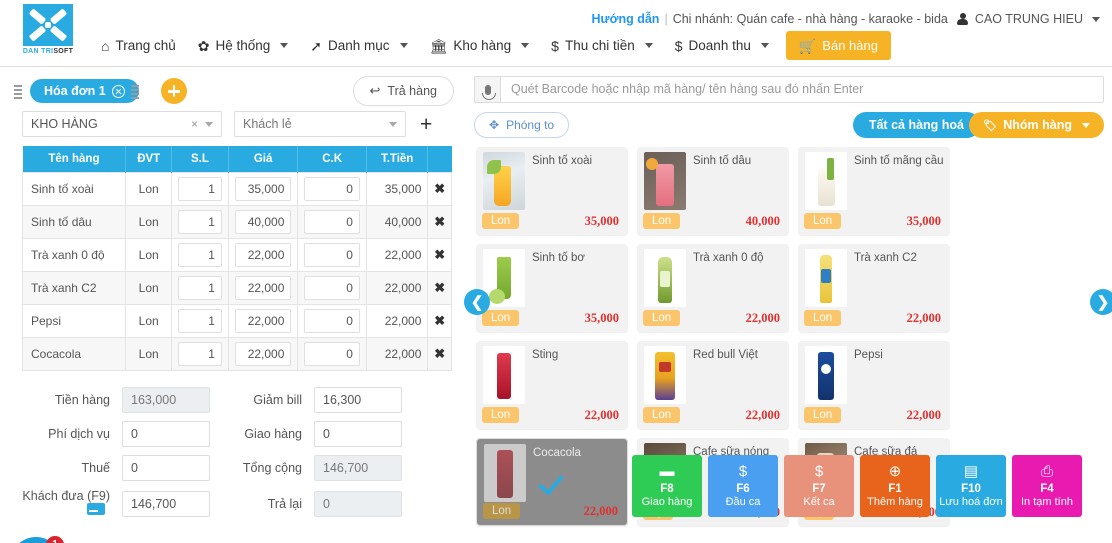  What do you see at coordinates (48, 32) in the screenshot?
I see `company-logo: DAN TRISOFT` at bounding box center [48, 32].